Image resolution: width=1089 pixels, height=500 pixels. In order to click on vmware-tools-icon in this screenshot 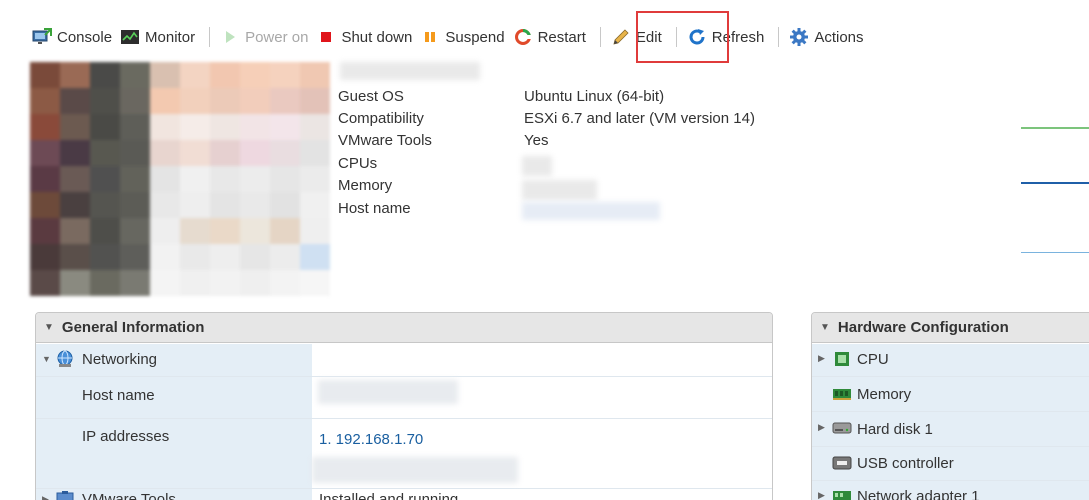, I will do `click(65, 495)`.